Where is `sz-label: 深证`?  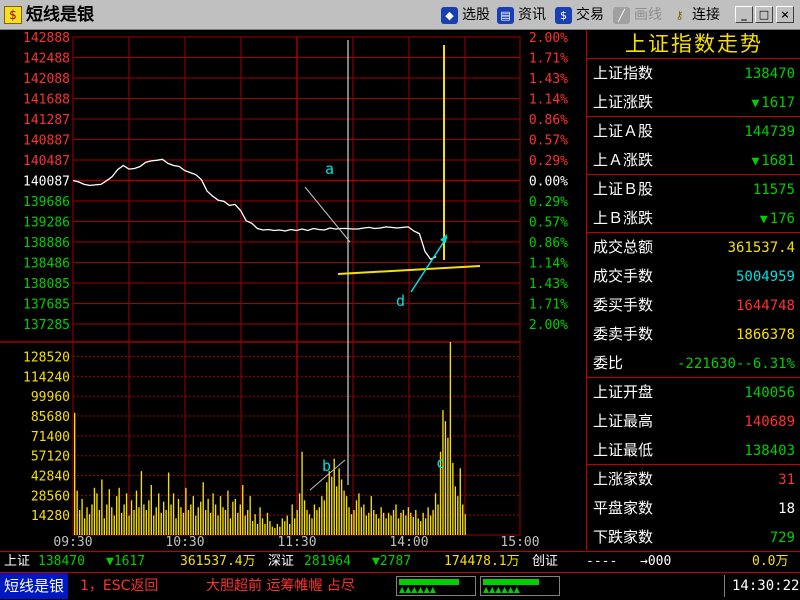 sz-label: 深证 is located at coordinates (281, 561).